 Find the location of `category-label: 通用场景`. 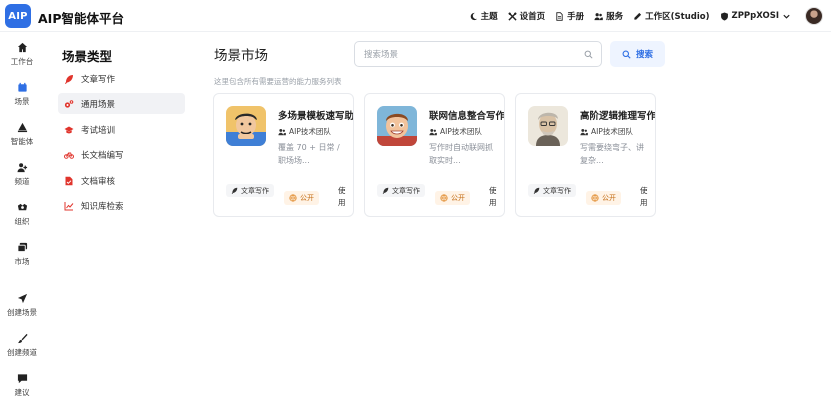

category-label: 通用场景 is located at coordinates (98, 104).